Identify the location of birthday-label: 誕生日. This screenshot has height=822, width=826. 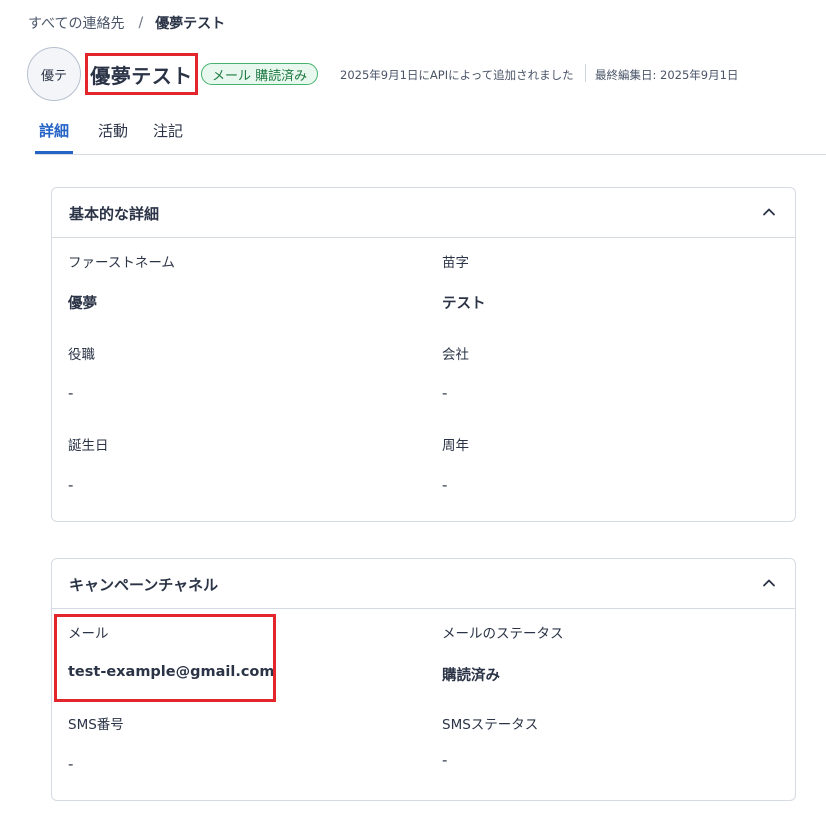
(88, 446).